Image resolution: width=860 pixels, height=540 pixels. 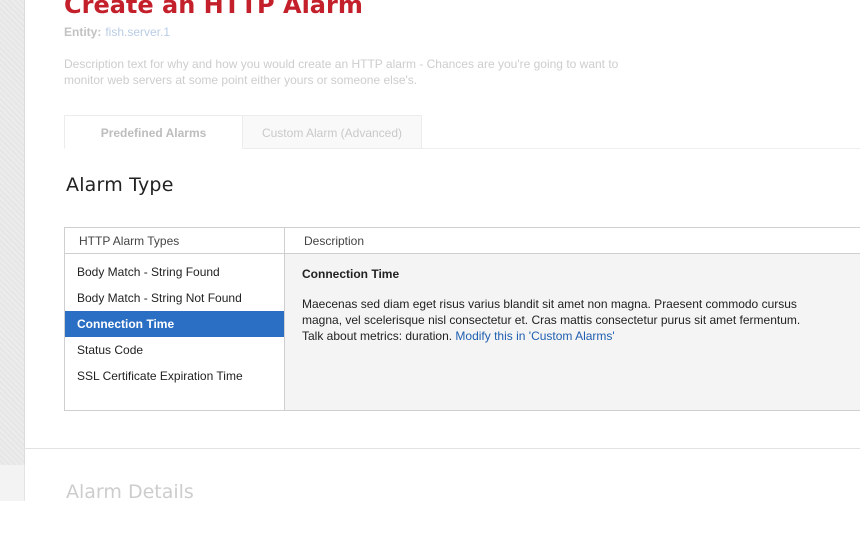 I want to click on entity-label: Entity:, so click(x=83, y=32).